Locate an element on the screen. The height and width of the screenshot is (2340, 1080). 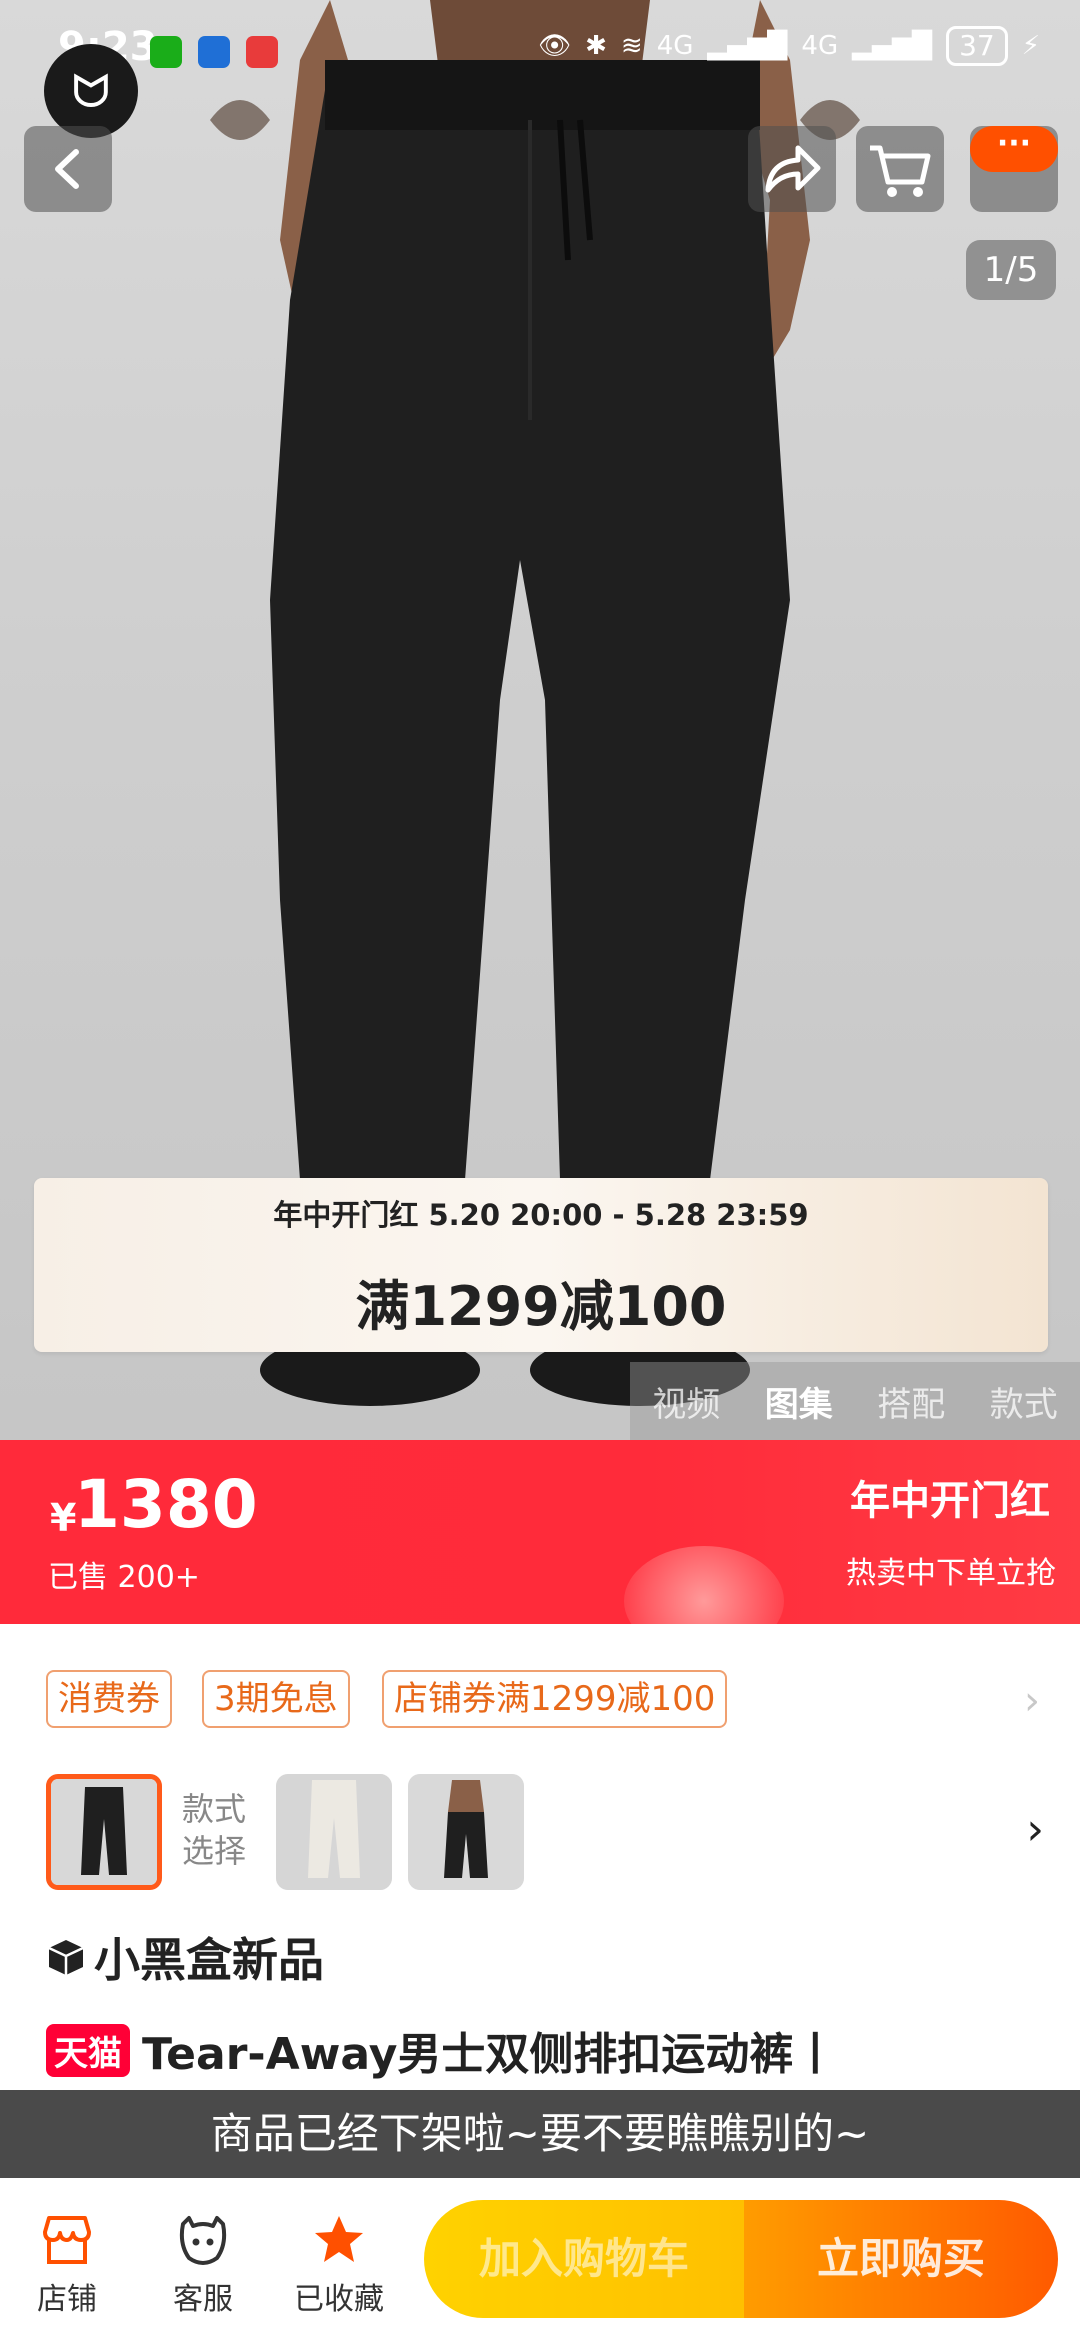
sku-thumbnail-model is located at coordinates (466, 1832).